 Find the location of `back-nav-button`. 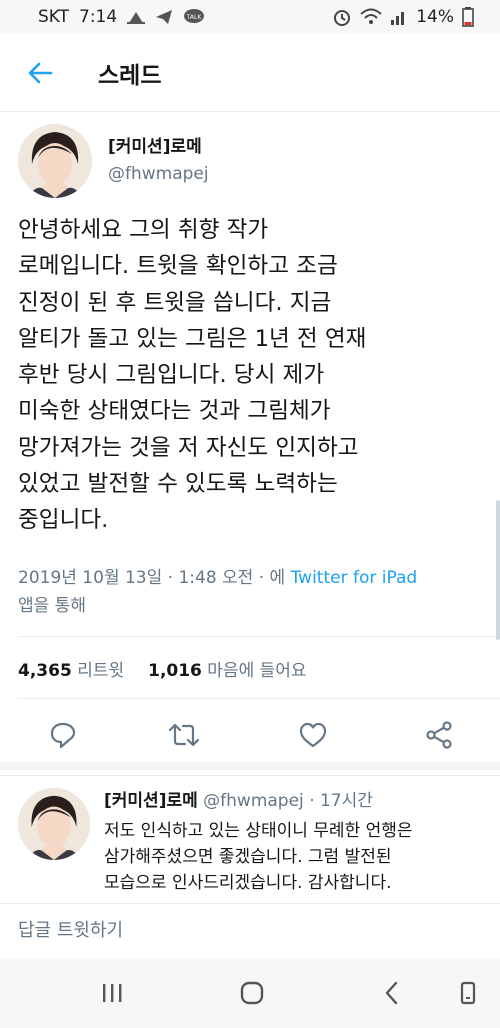

back-nav-button is located at coordinates (392, 993).